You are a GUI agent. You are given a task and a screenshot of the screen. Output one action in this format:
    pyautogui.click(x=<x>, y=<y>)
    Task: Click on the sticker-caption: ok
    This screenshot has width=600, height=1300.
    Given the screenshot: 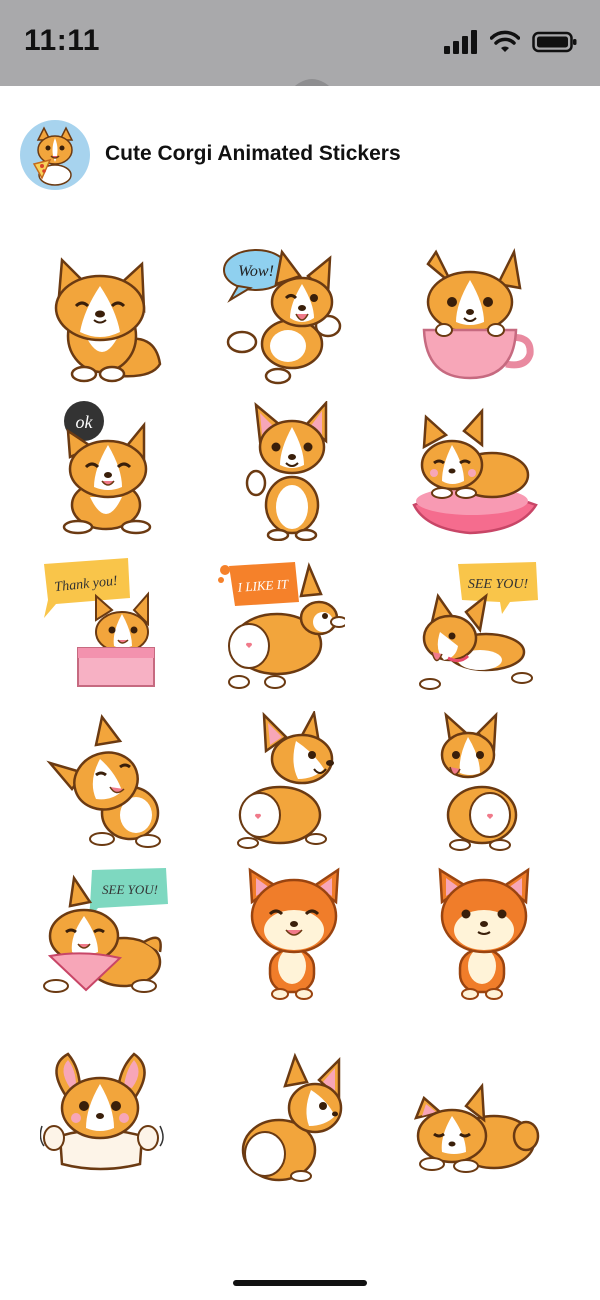 What is the action you would take?
    pyautogui.click(x=85, y=422)
    